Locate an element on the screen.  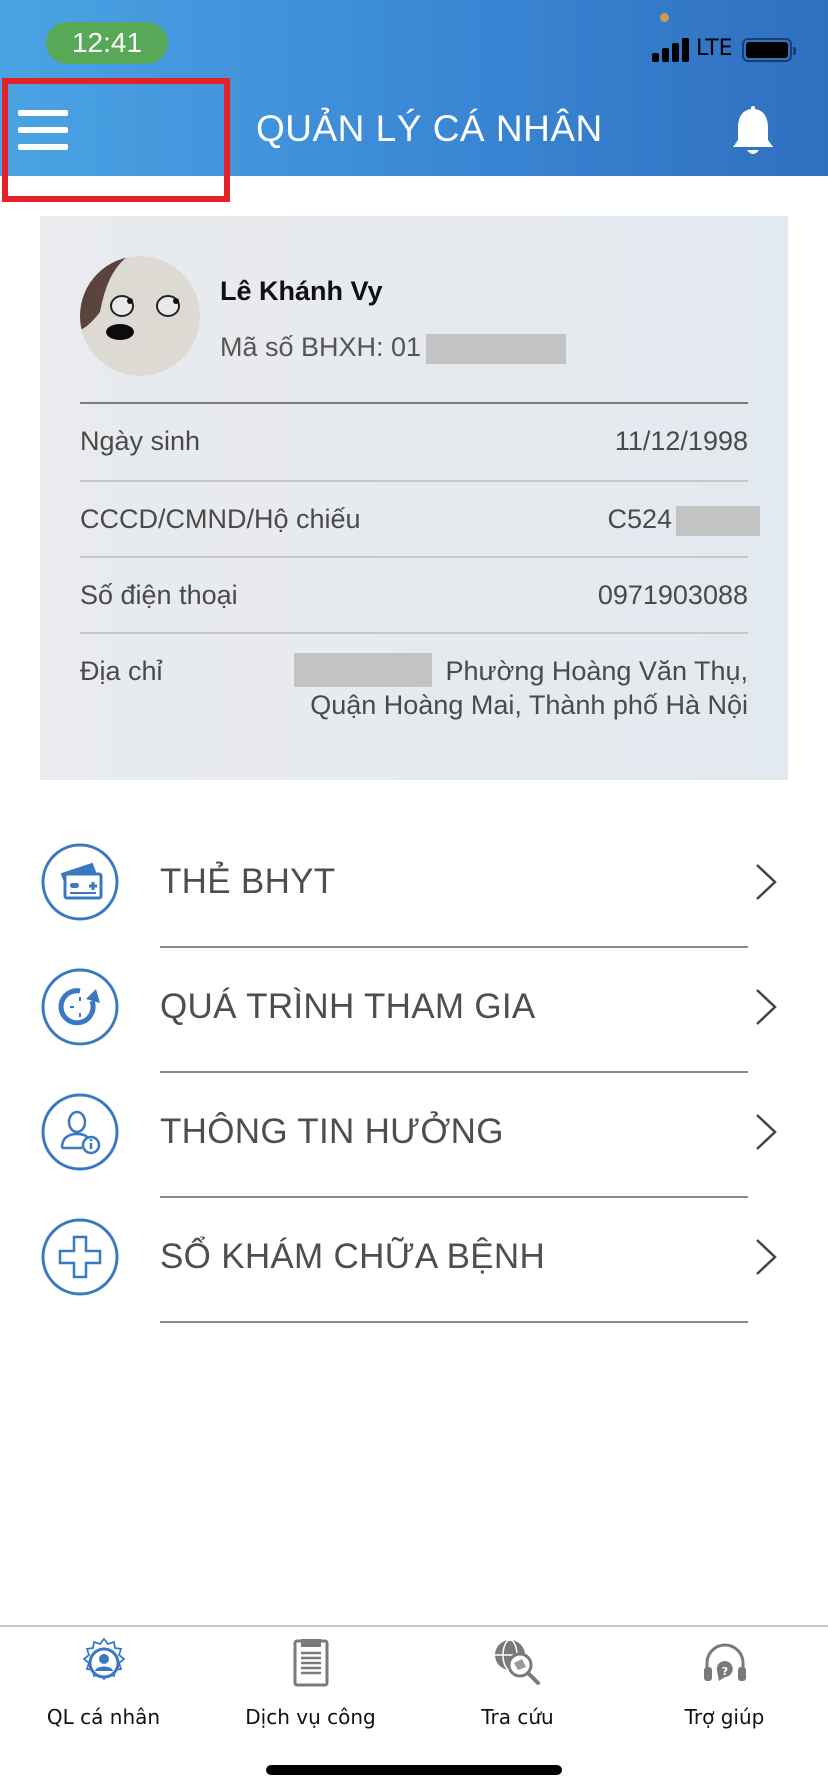
menu-item-label: THẺ BHYT is located at coordinates (248, 881).